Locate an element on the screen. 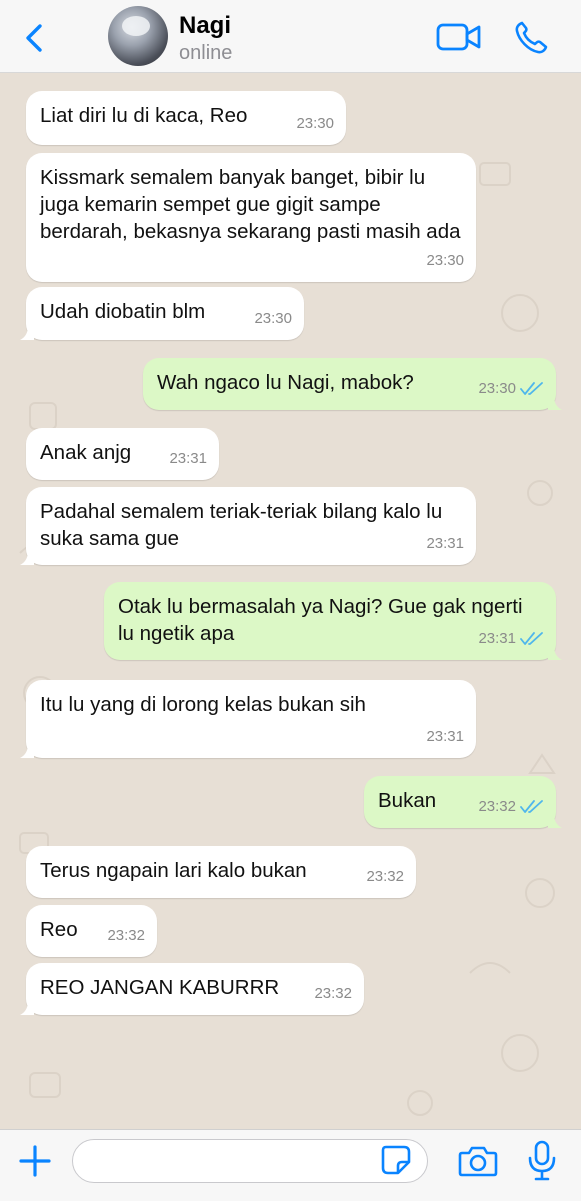 This screenshot has height=1201, width=581. message-text: Itu lu yang di lorong kelas bukan sih is located at coordinates (203, 704).